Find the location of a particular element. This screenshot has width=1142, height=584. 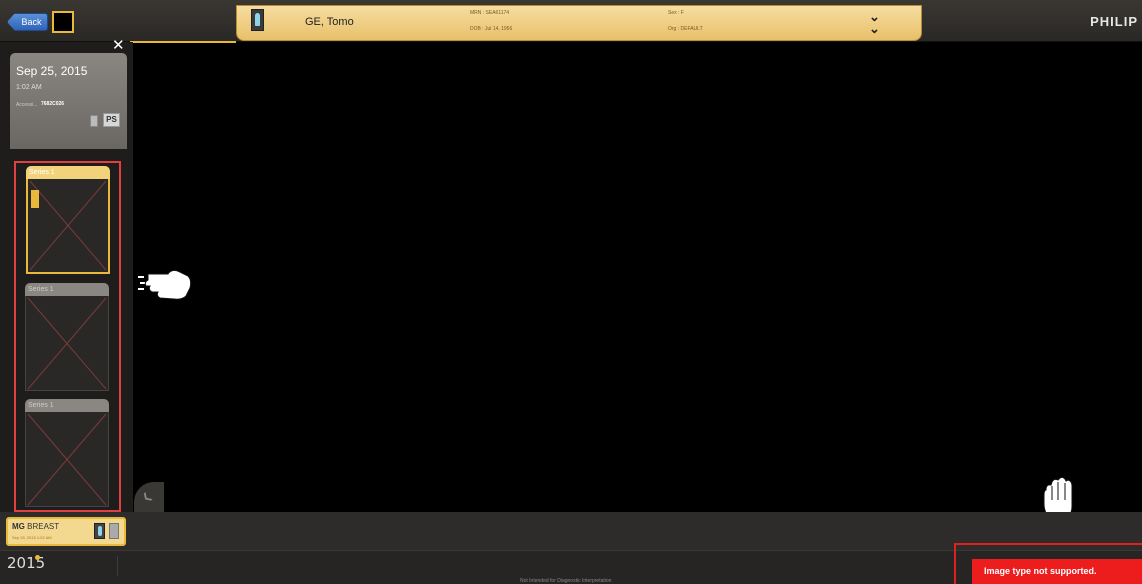

study-chip: MG BREAST Sep 25, 2015 1:02 AM is located at coordinates (66, 531).